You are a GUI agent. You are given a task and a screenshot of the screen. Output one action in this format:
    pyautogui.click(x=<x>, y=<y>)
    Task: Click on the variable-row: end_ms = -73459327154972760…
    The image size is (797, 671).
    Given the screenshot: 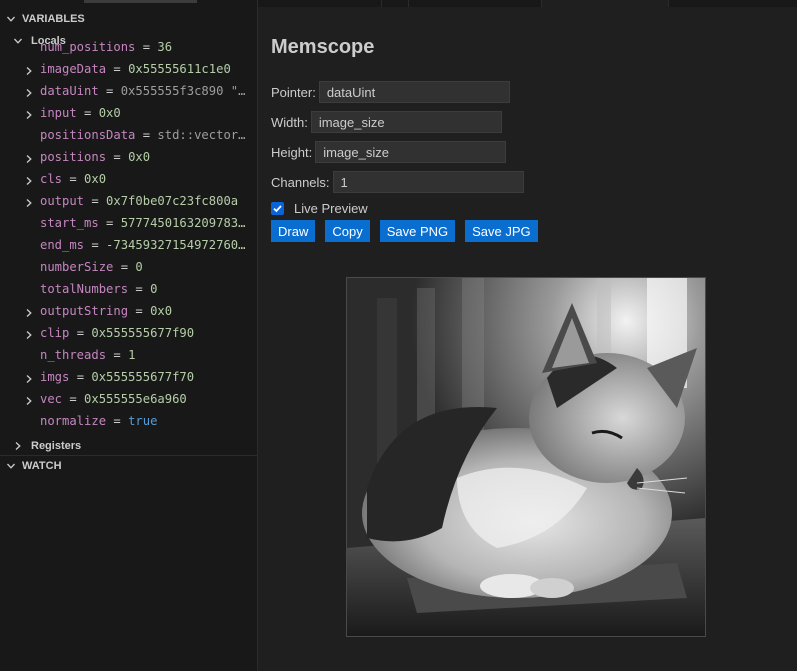 What is the action you would take?
    pyautogui.click(x=128, y=246)
    